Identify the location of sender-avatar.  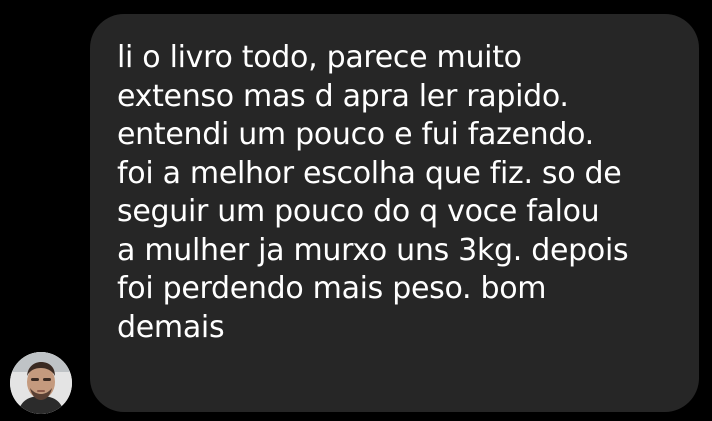
(41, 383).